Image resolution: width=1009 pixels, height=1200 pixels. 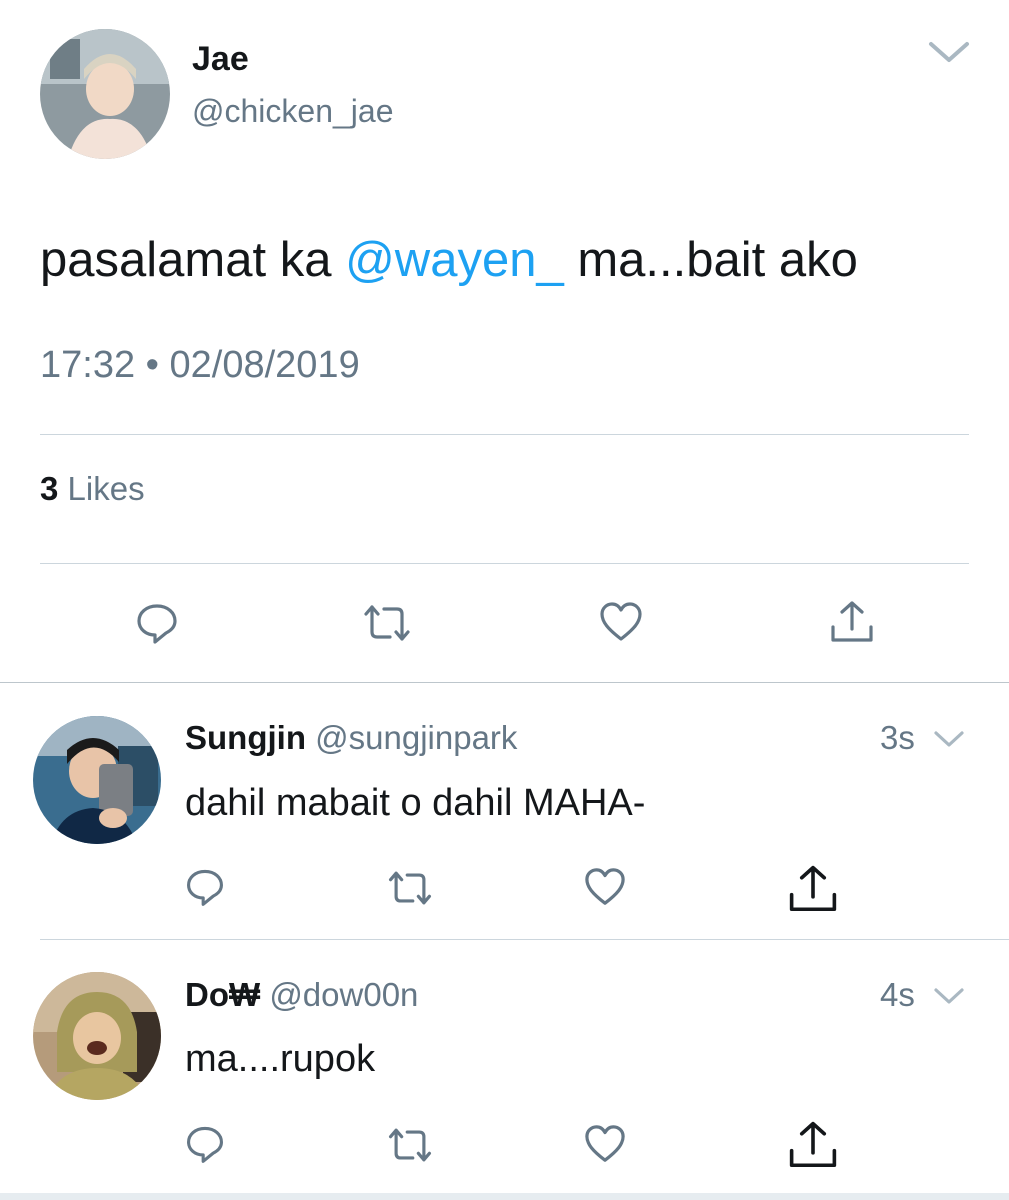 I want to click on reply-author-handle: @sungjinpark, so click(x=416, y=737).